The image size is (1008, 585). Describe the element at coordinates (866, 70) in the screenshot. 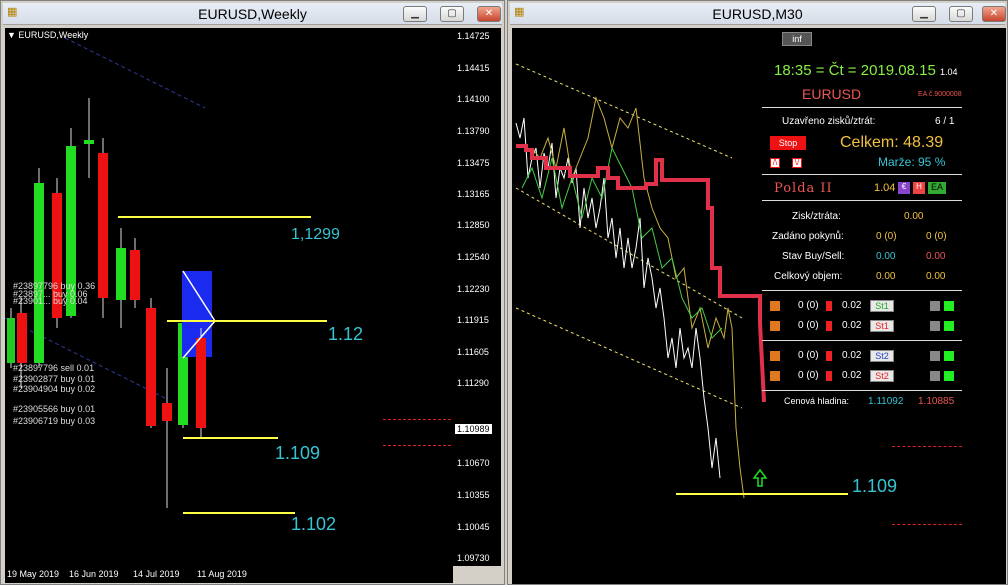

I see `clock-label: 18:35 = Čt = 2019.08.15 1.04` at that location.